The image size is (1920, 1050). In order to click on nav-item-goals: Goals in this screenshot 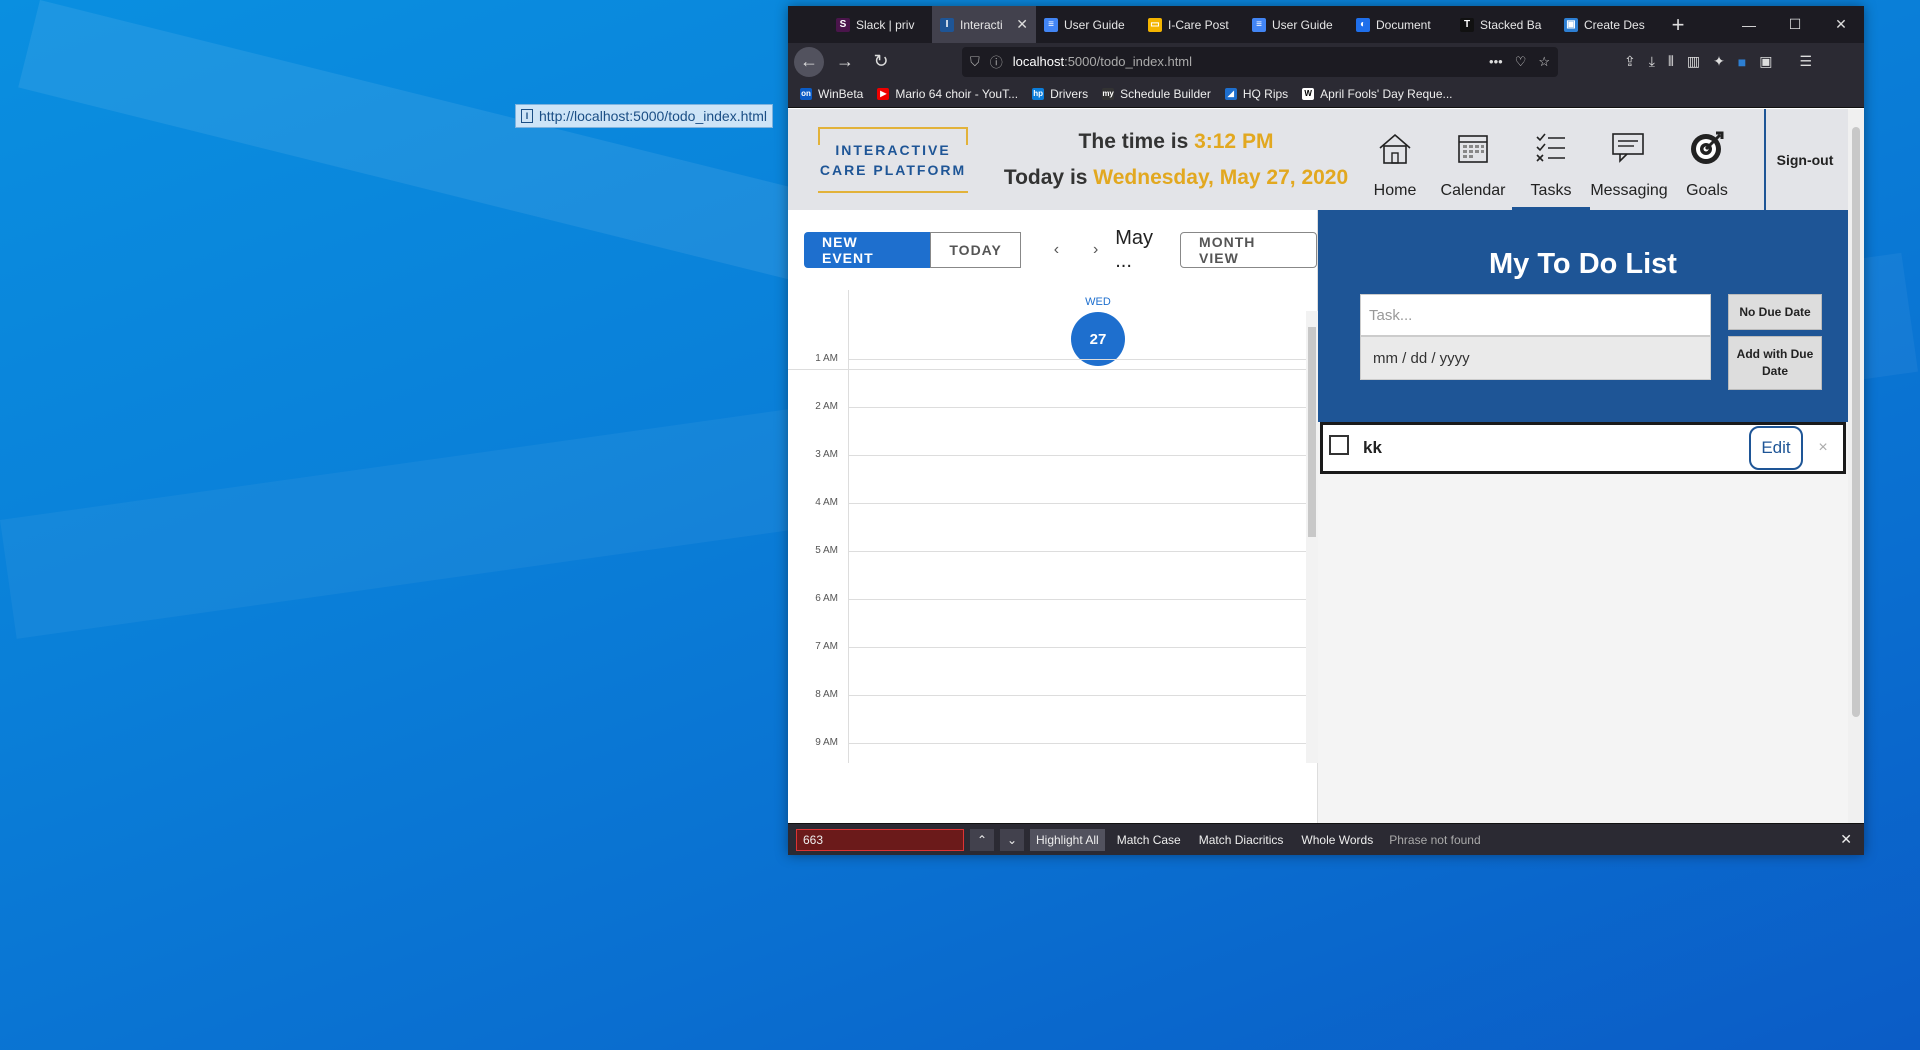, I will do `click(1707, 159)`.